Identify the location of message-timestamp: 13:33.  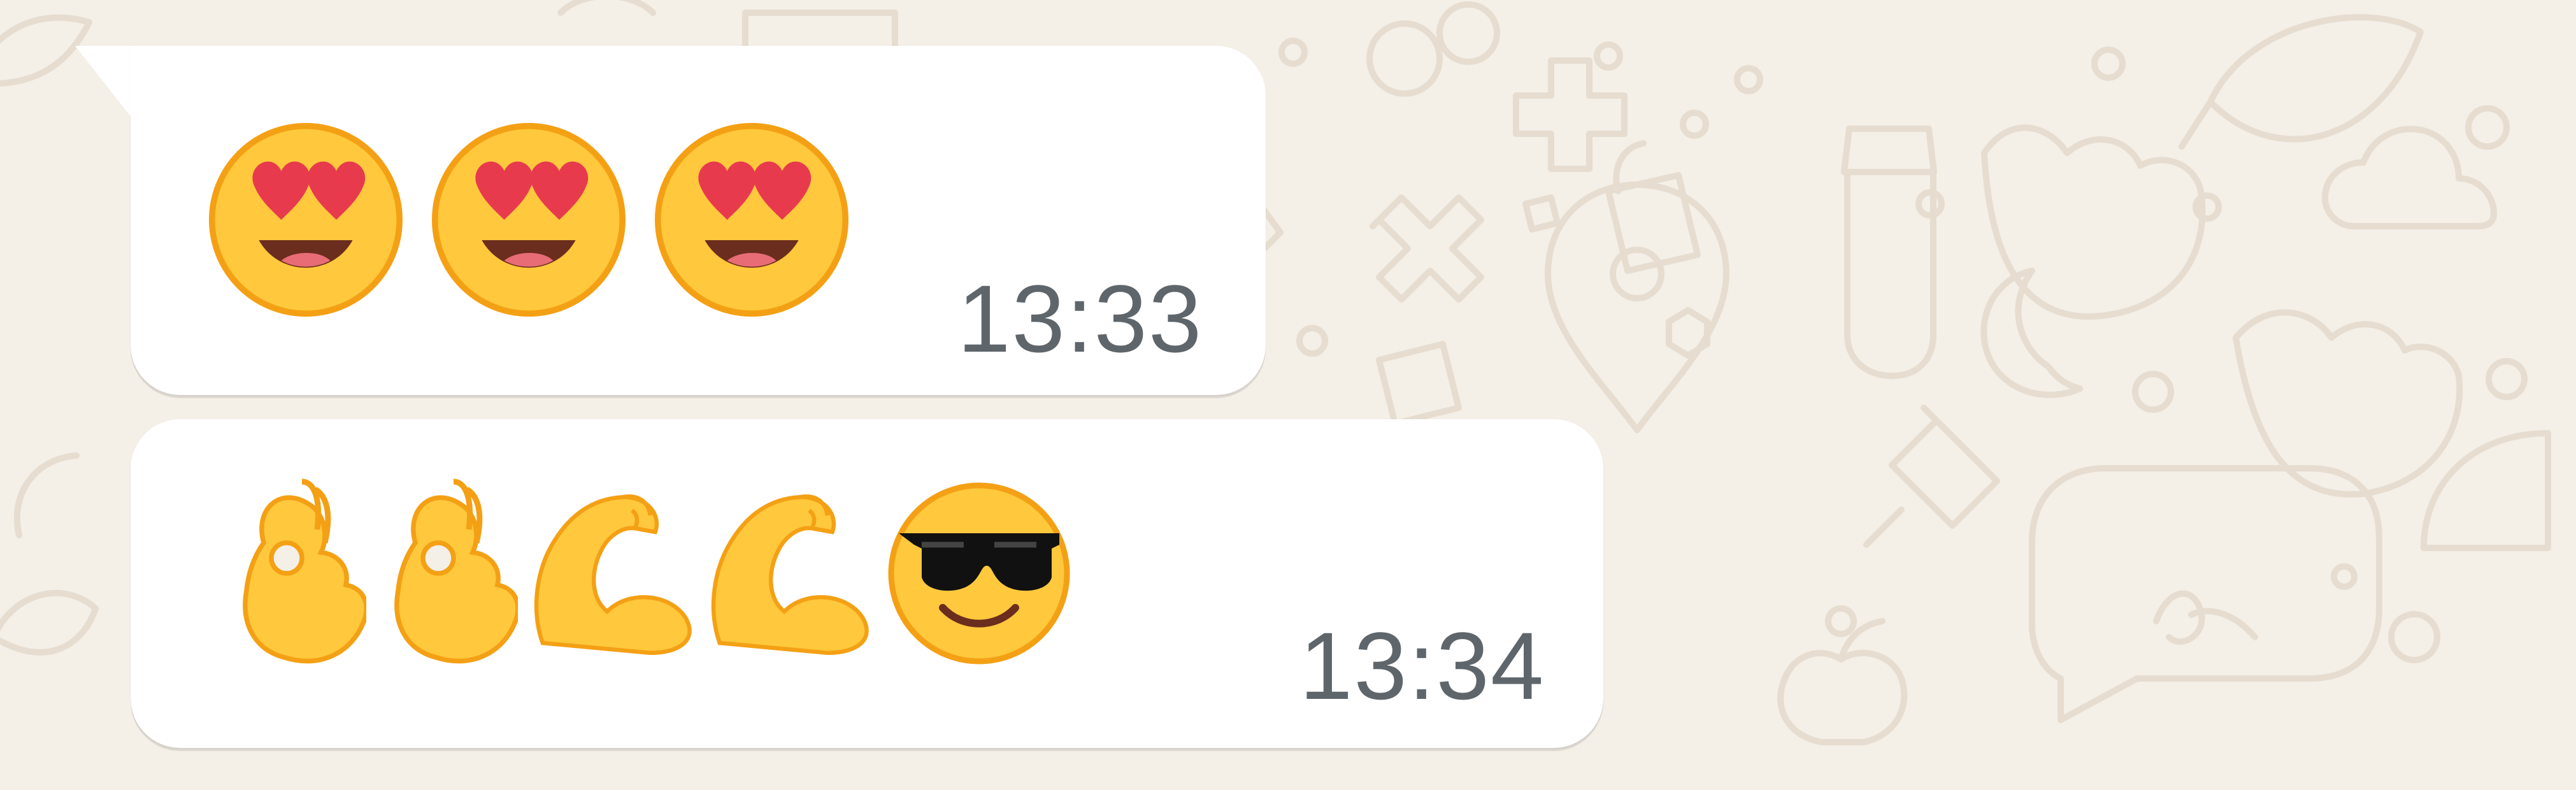
(1080, 318).